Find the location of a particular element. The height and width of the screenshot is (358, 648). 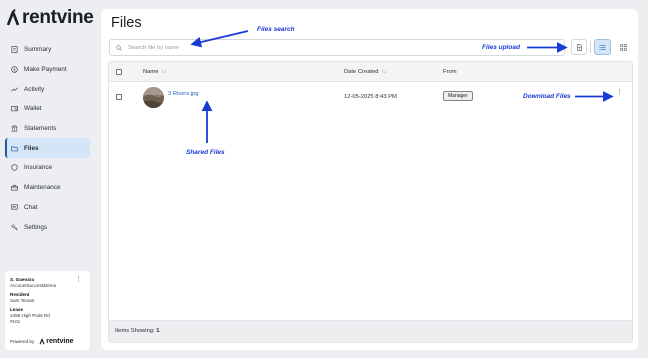

sidebar-item-files: Files is located at coordinates (47, 148).